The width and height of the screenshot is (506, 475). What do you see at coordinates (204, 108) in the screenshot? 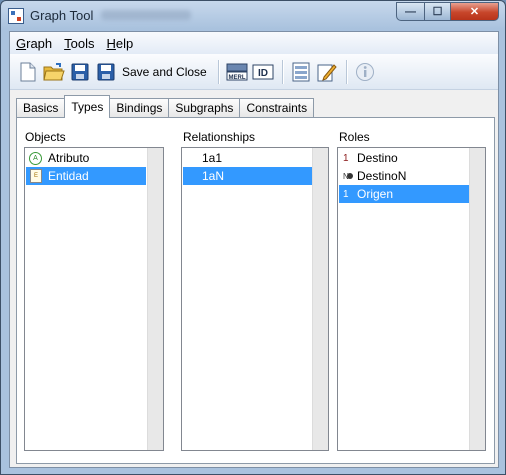
I see `tab-subgraphs: Subgraphs` at bounding box center [204, 108].